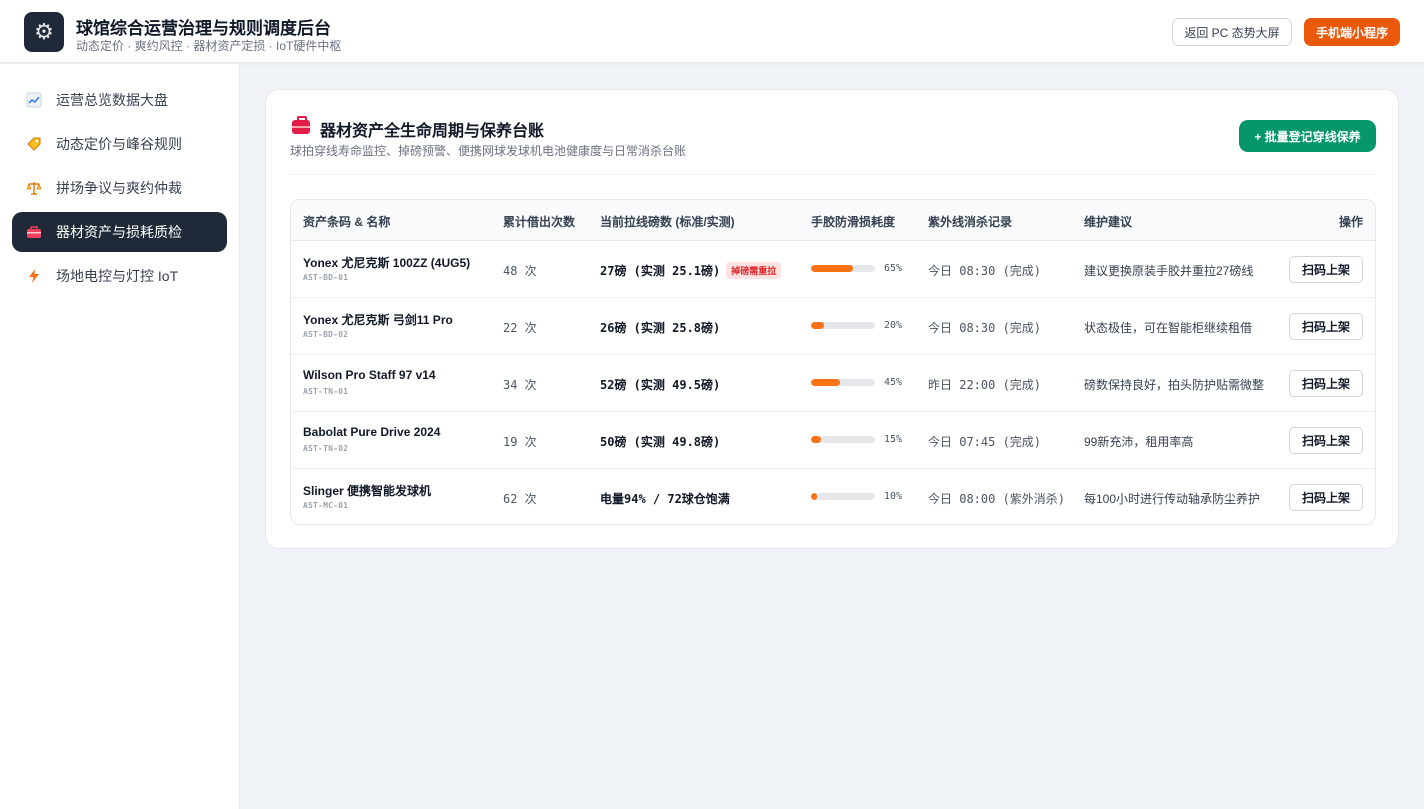  Describe the element at coordinates (667, 222) in the screenshot. I see `column-header: 当前拉线磅数 (标准/实测)` at that location.